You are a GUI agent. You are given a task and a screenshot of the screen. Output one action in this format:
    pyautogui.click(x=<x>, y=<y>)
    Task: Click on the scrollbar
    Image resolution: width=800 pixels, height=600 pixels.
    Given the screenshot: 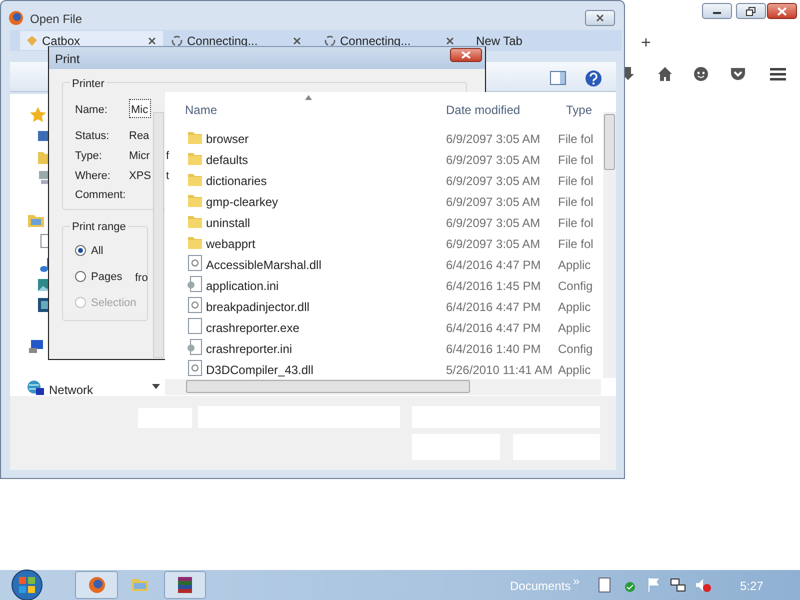 What is the action you would take?
    pyautogui.click(x=158, y=235)
    